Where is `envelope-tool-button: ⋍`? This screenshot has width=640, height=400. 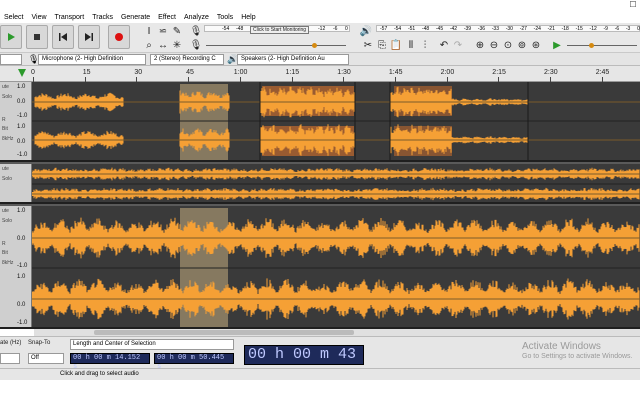
envelope-tool-button: ⋍ is located at coordinates (163, 31).